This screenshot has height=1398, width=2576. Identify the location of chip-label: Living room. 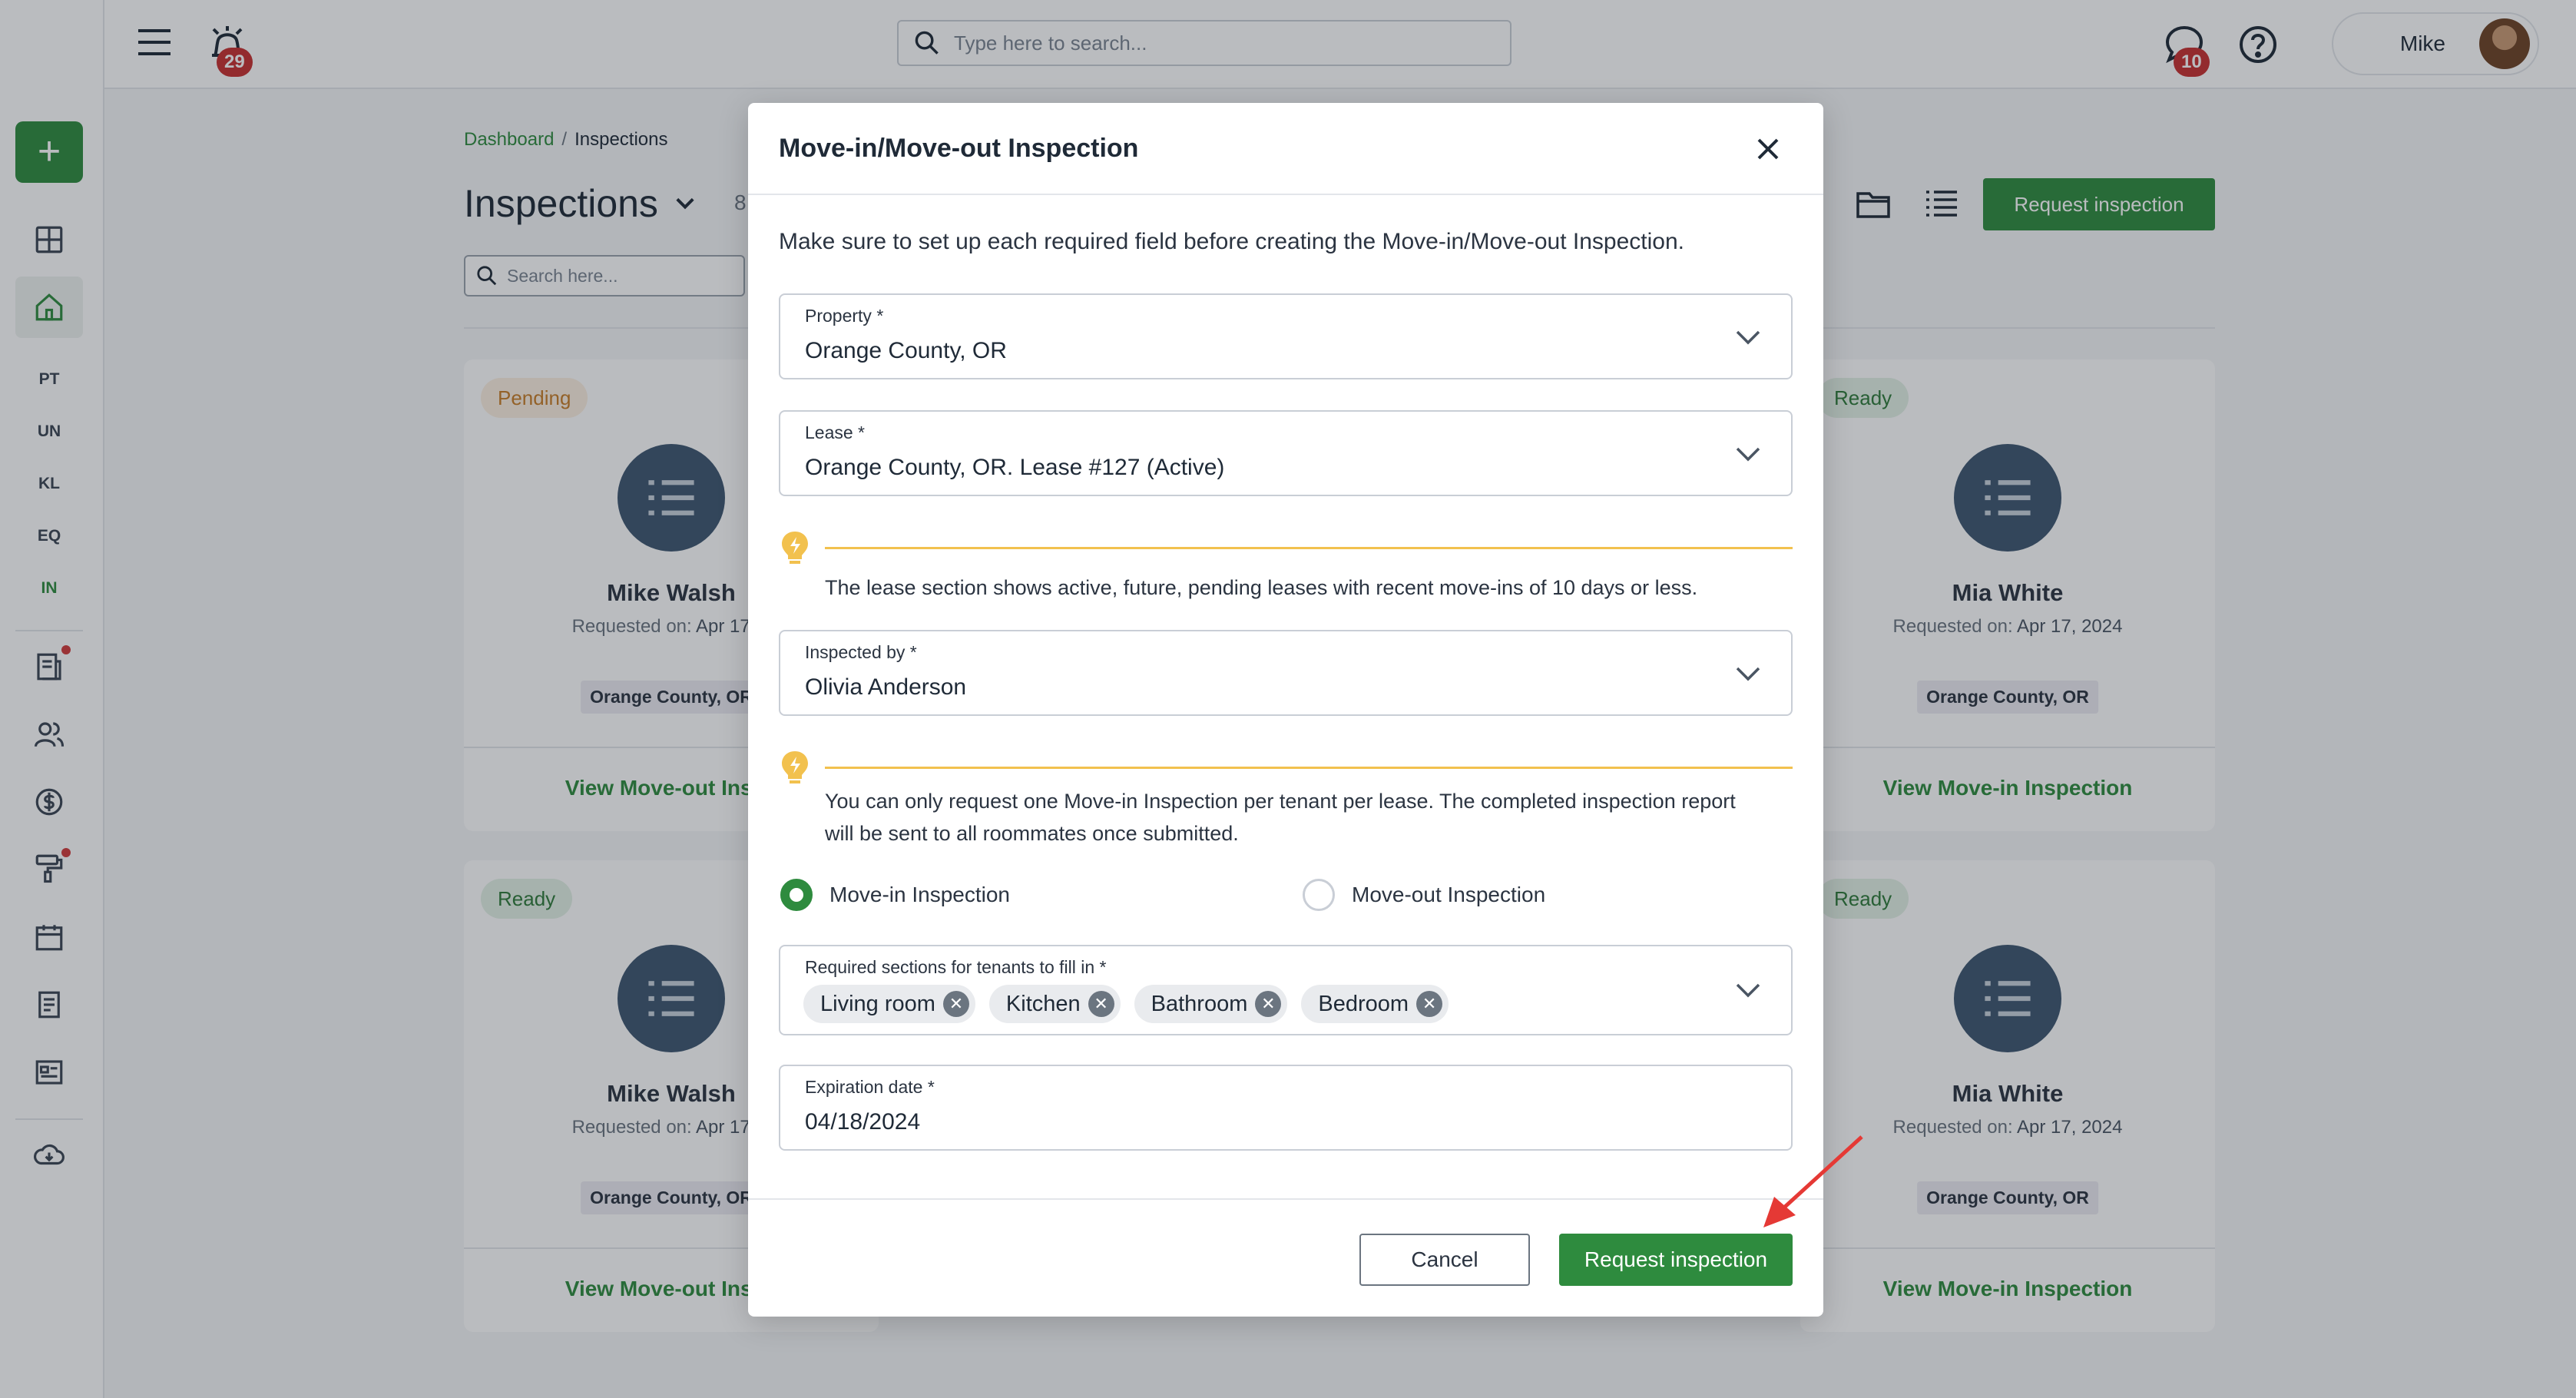
(877, 1004).